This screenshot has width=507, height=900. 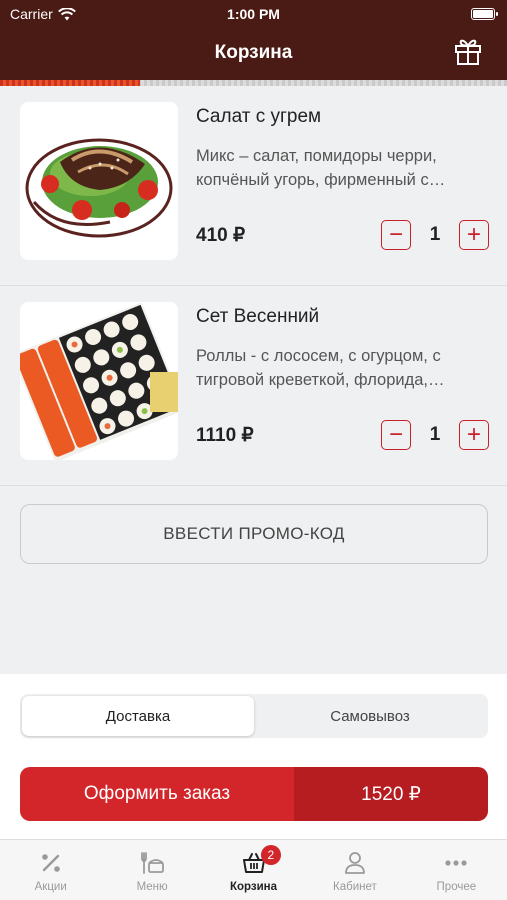 I want to click on item-name: Салат с угрем, so click(x=259, y=116).